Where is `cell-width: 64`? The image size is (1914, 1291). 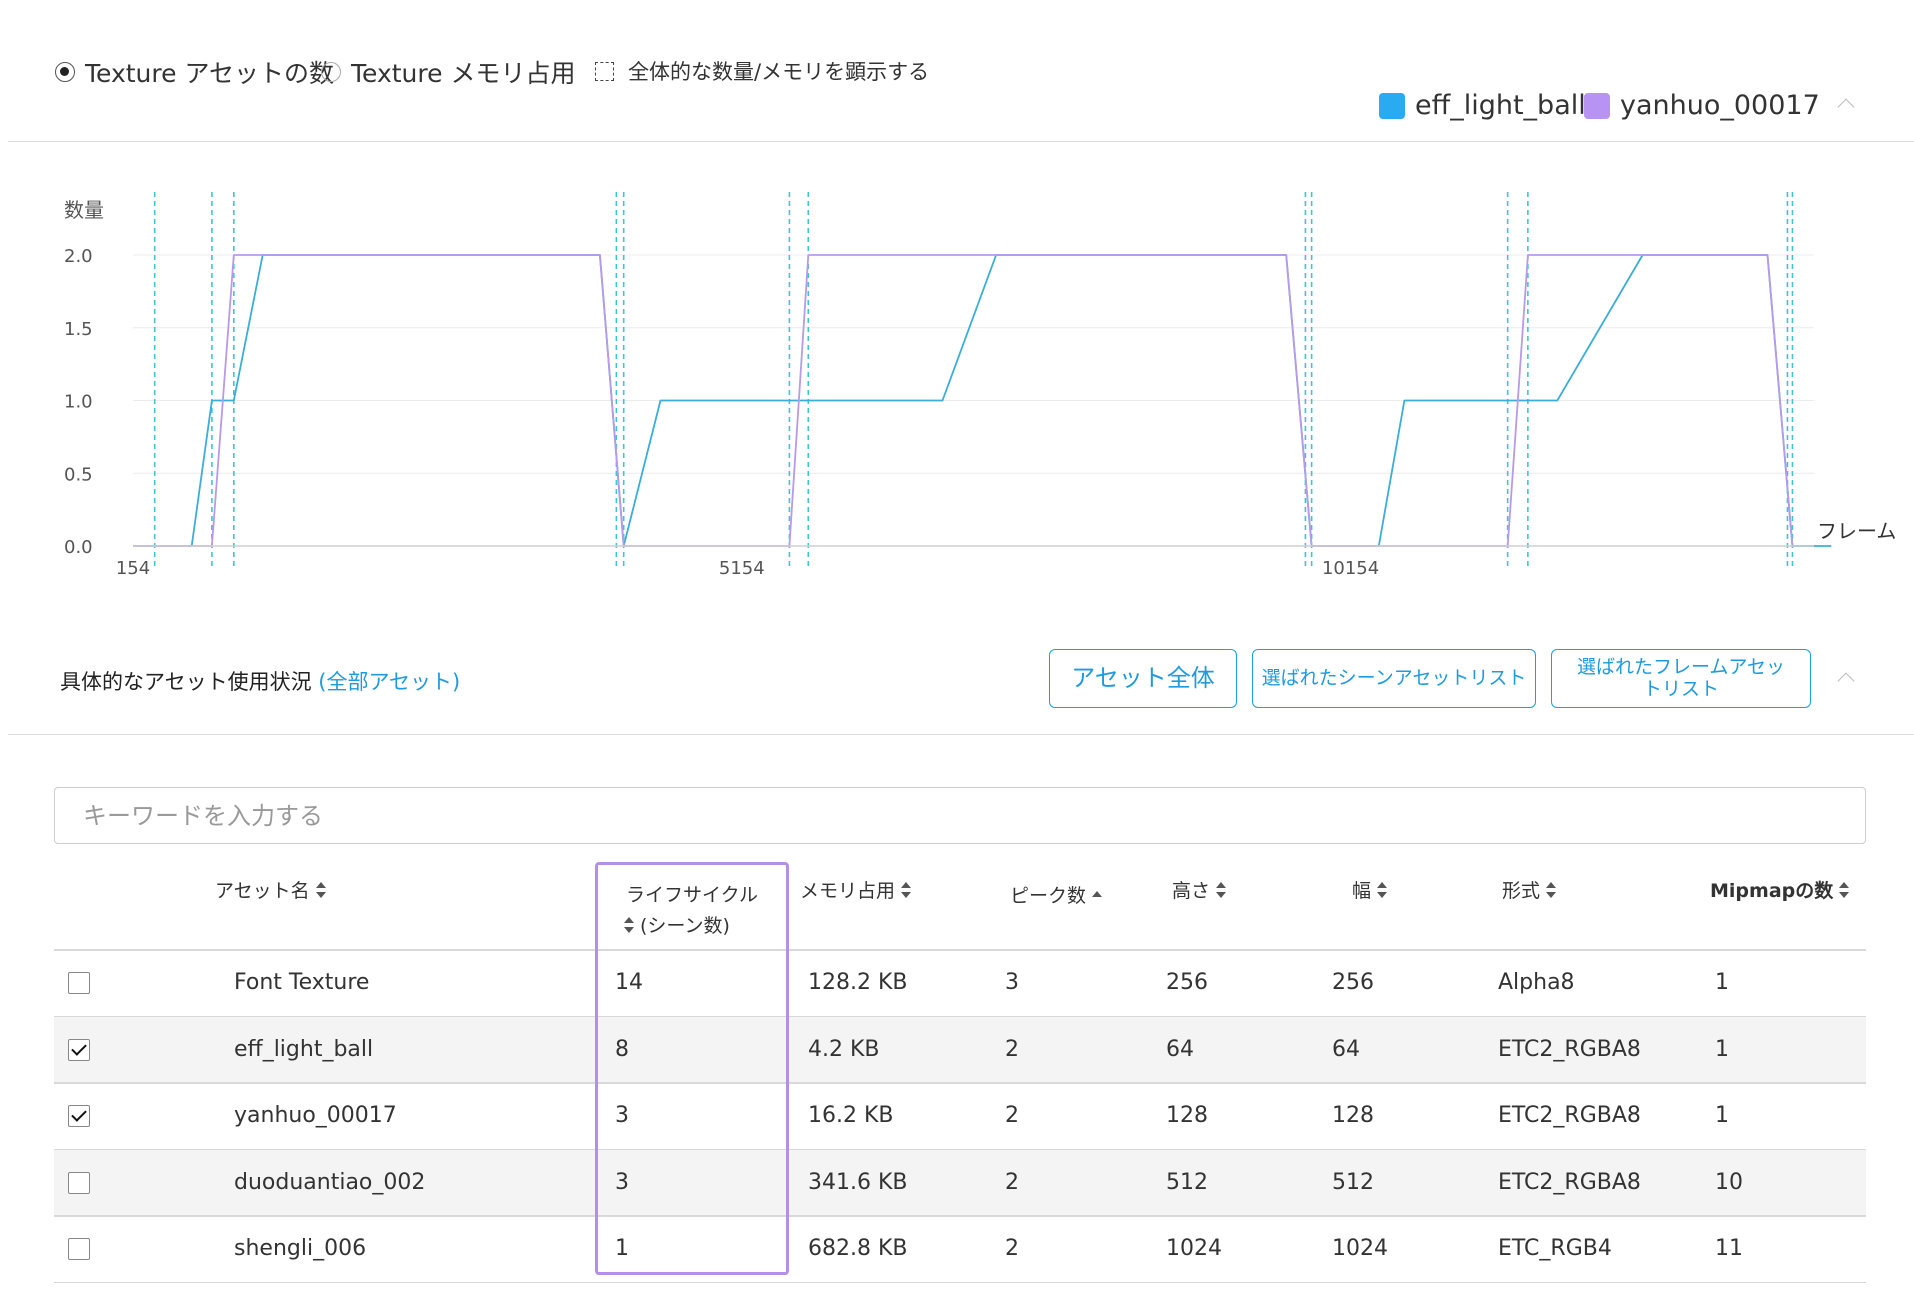
cell-width: 64 is located at coordinates (1346, 1049).